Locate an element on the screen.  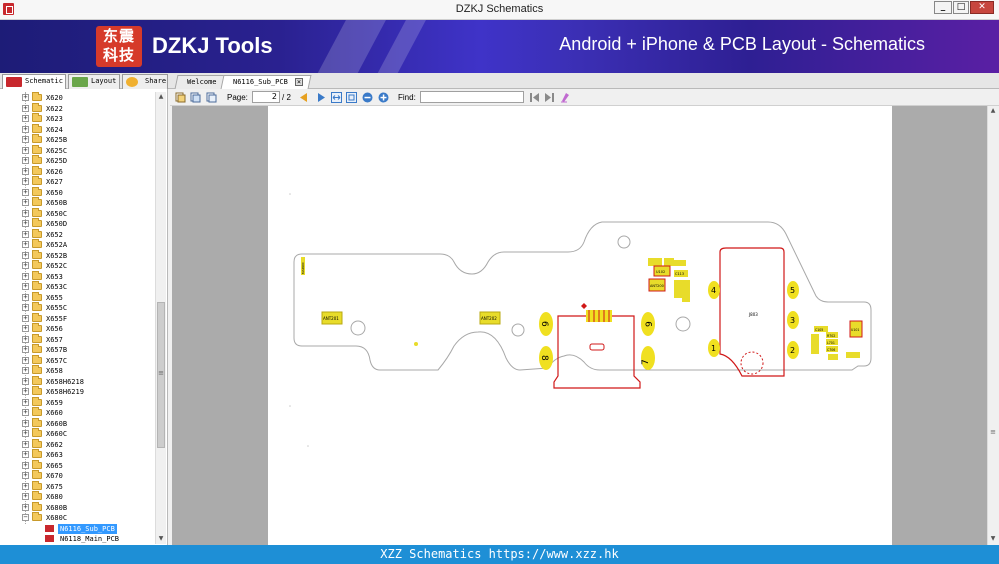
page-number-input: 2 is located at coordinates (266, 97).